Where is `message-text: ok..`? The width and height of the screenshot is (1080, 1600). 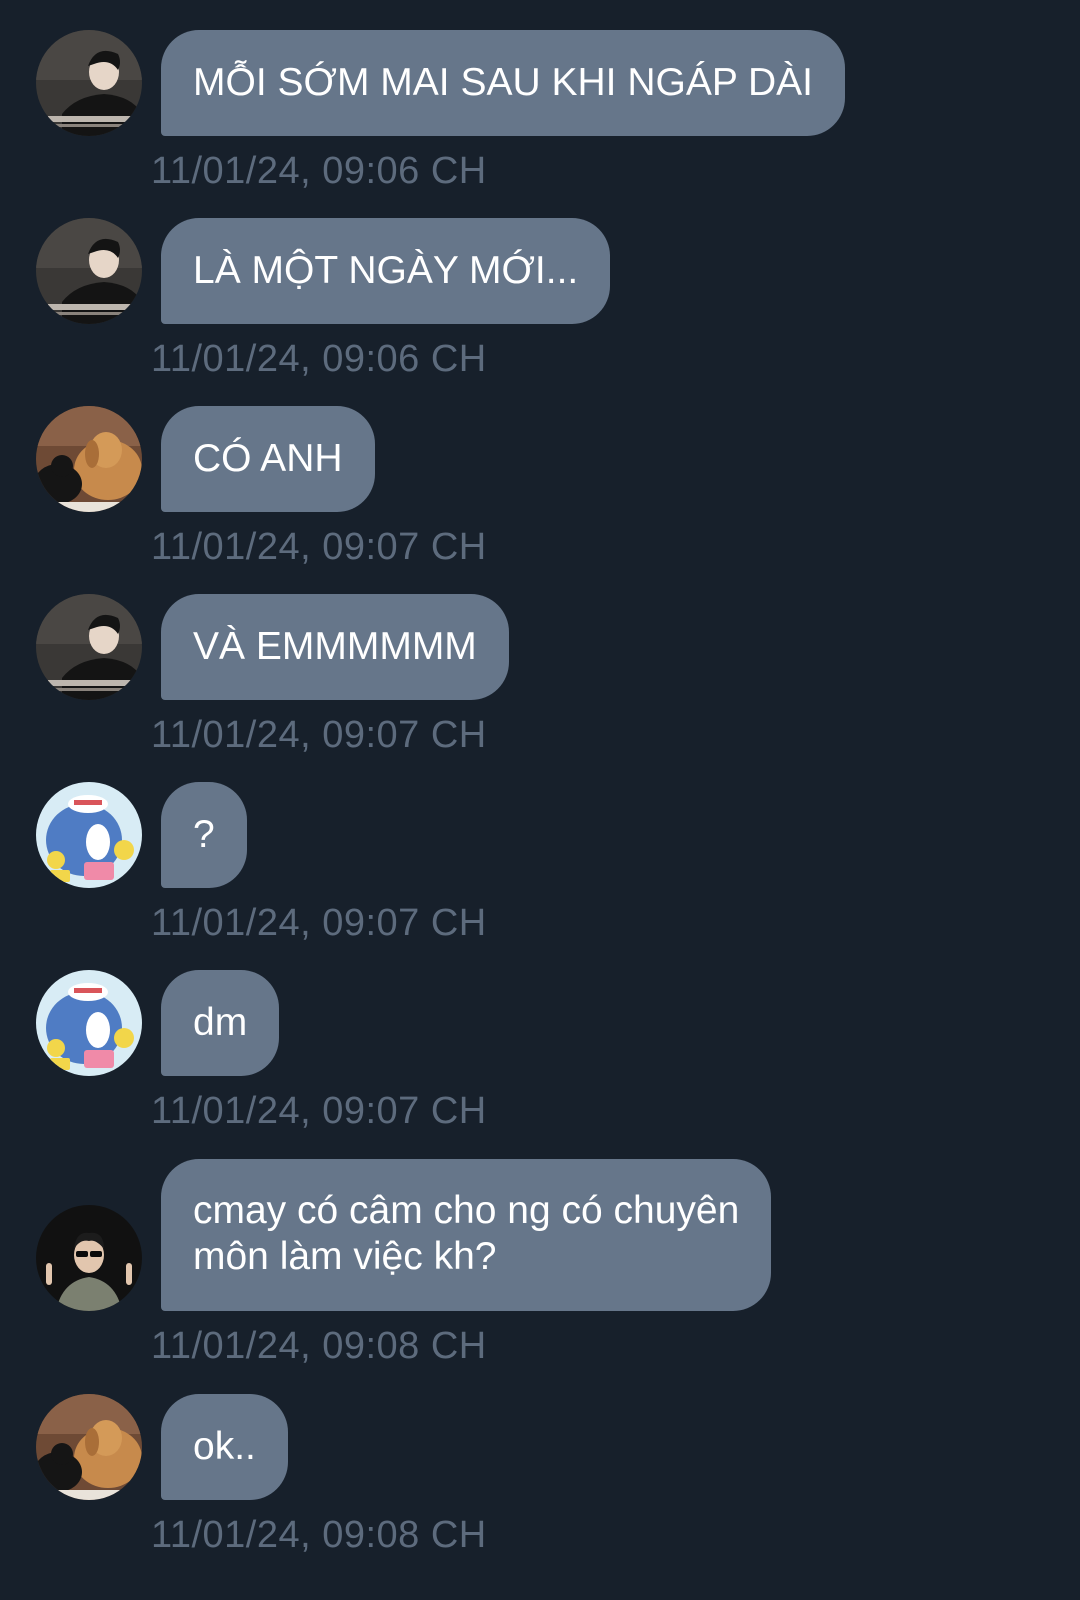 message-text: ok.. is located at coordinates (224, 1446).